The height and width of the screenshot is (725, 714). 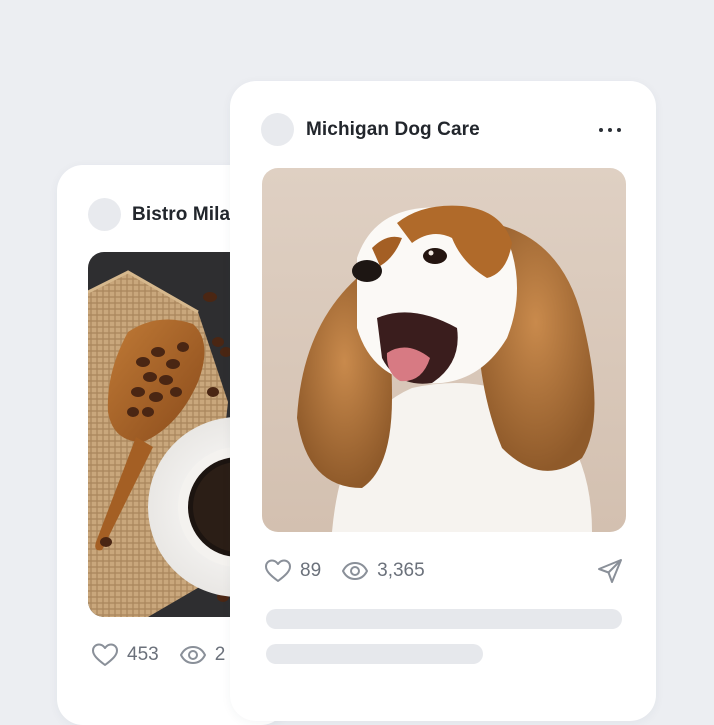 What do you see at coordinates (610, 129) in the screenshot?
I see `more-options-button` at bounding box center [610, 129].